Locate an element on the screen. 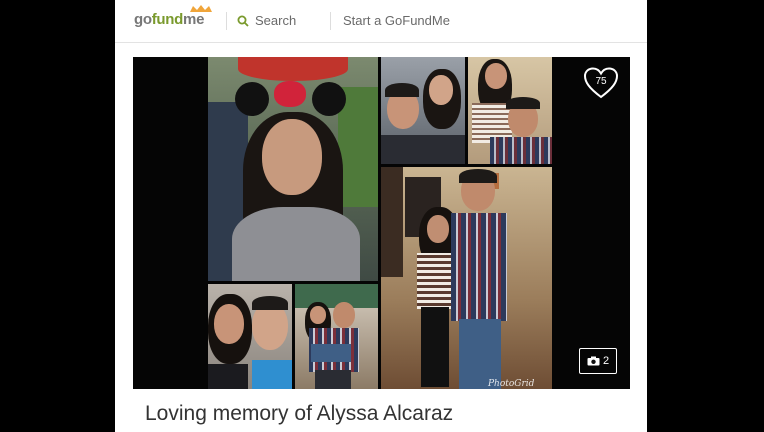 The image size is (764, 432). search-icon is located at coordinates (243, 21).